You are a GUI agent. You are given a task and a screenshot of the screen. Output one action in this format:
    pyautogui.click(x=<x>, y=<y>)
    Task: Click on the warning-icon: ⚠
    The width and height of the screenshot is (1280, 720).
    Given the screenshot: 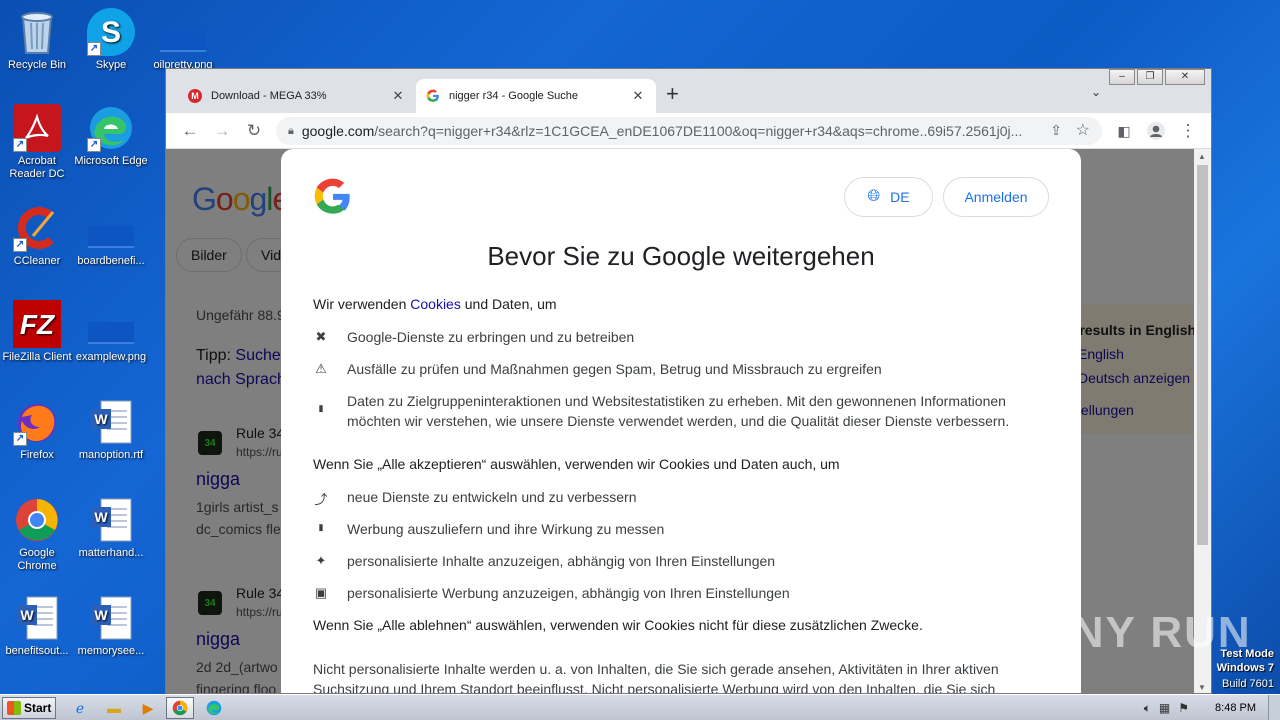 What is the action you would take?
    pyautogui.click(x=321, y=368)
    